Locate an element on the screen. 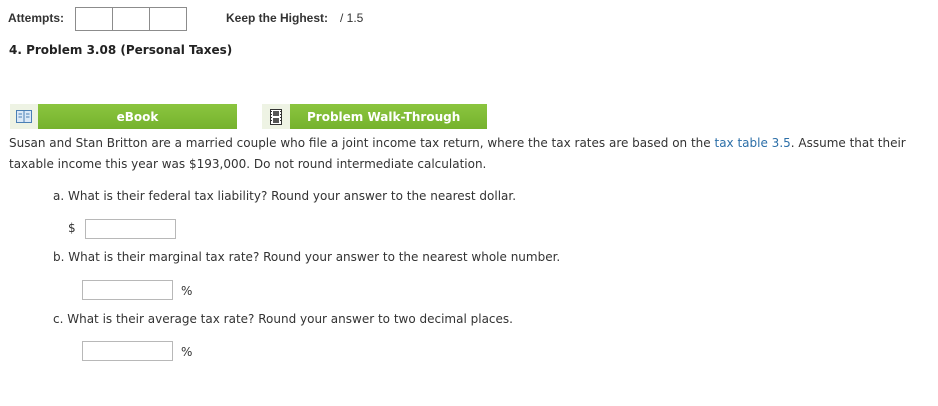 The height and width of the screenshot is (406, 938). score-value: / 1.5 is located at coordinates (352, 18).